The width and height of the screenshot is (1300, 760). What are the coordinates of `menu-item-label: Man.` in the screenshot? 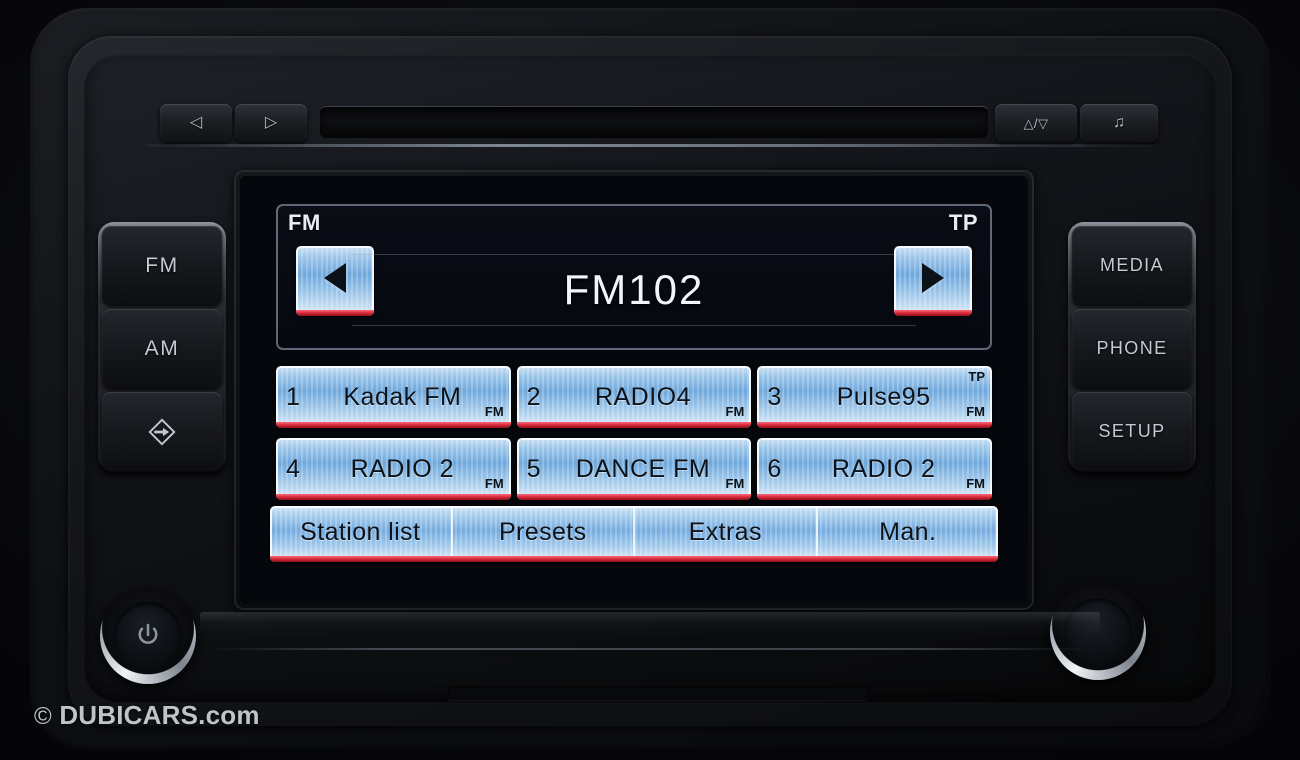 It's located at (908, 531).